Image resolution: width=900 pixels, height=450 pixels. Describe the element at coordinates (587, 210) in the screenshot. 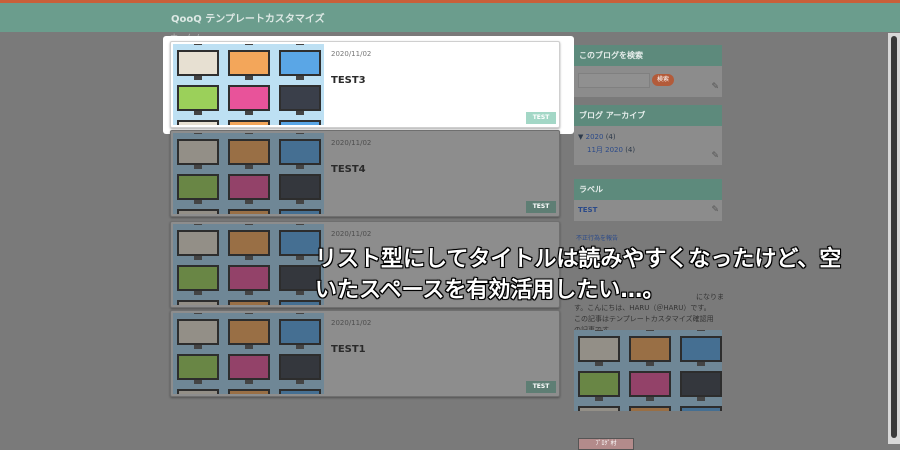

I see `label-link: TEST` at that location.